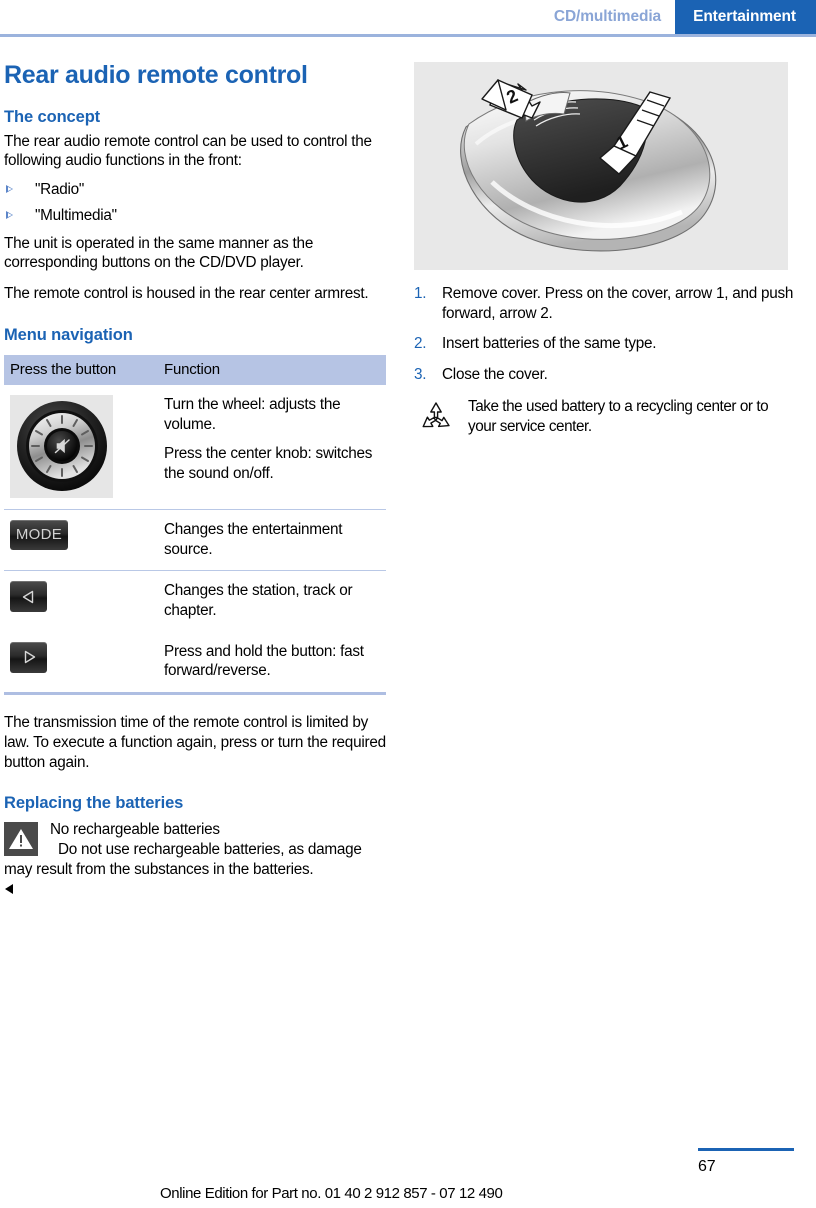  Describe the element at coordinates (420, 375) in the screenshot. I see `step-number: 3.` at that location.